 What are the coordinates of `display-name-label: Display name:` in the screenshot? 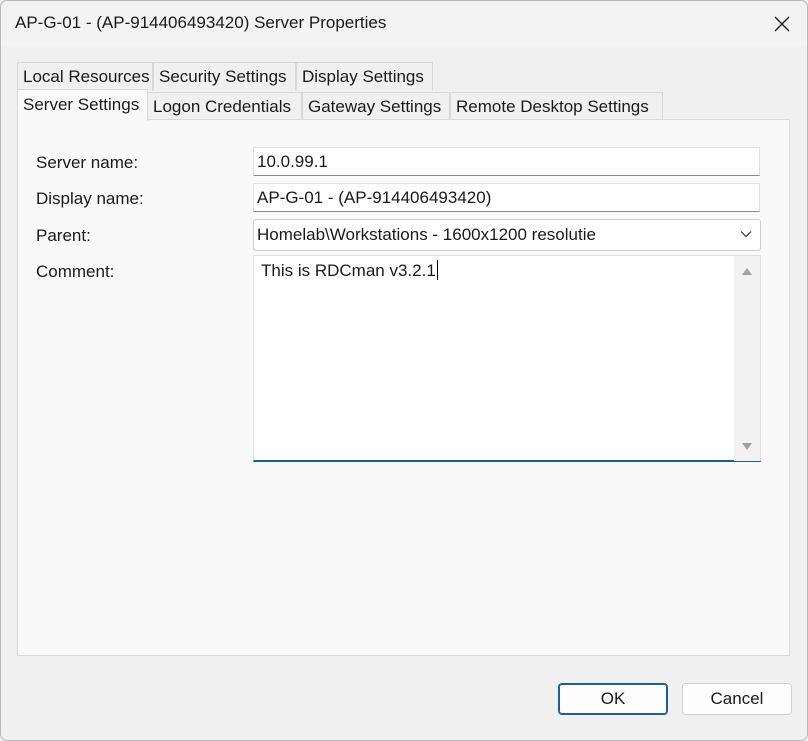 It's located at (90, 198).